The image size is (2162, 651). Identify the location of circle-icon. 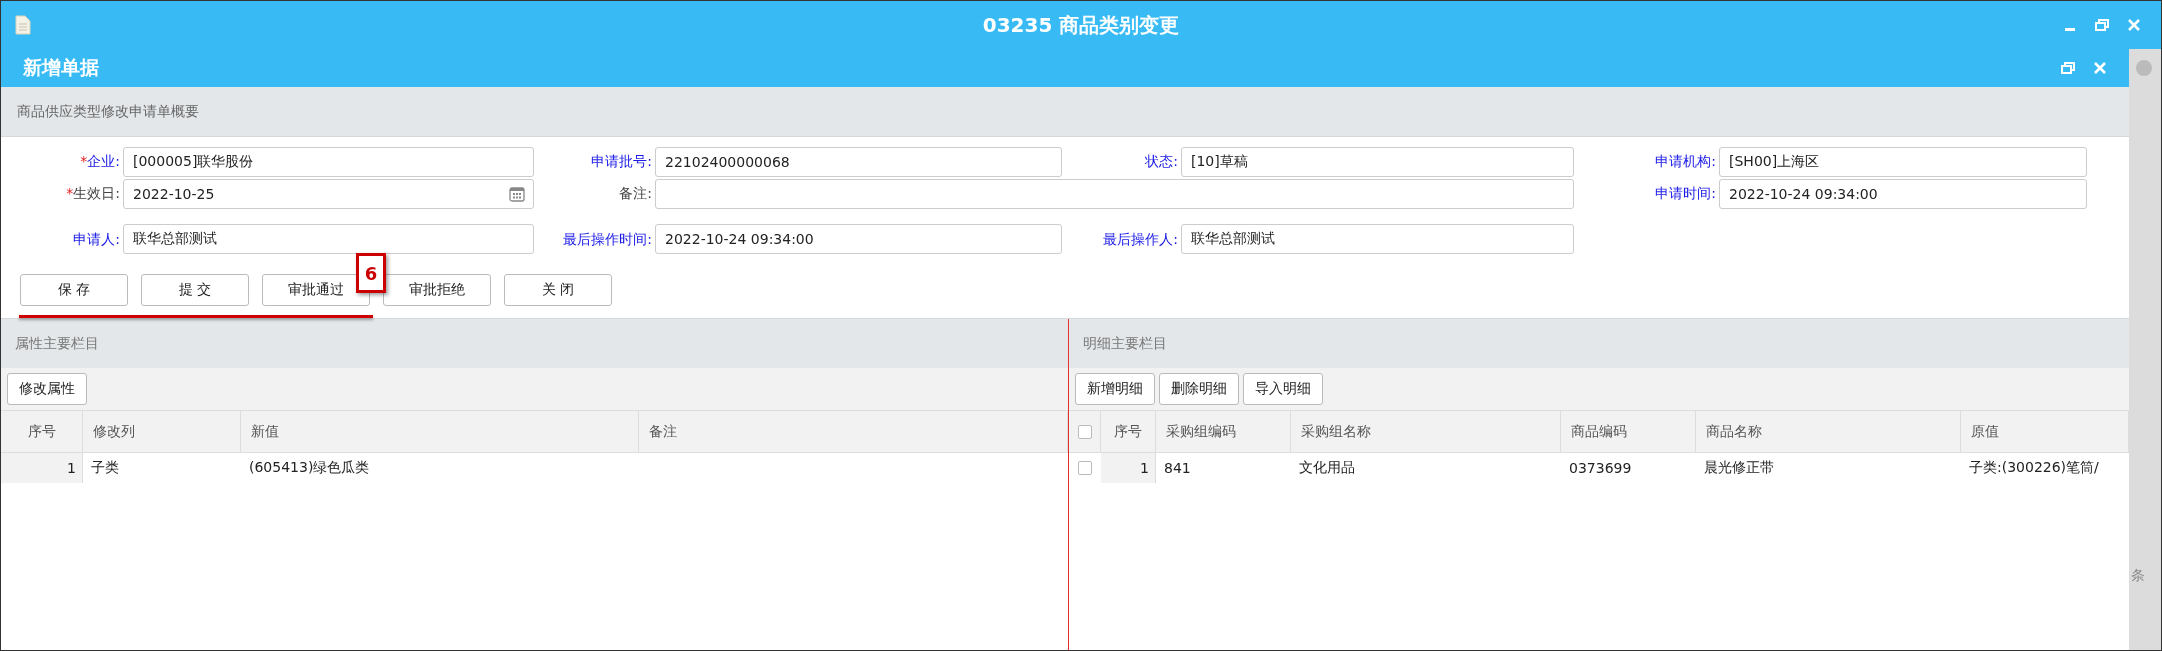
(2144, 68).